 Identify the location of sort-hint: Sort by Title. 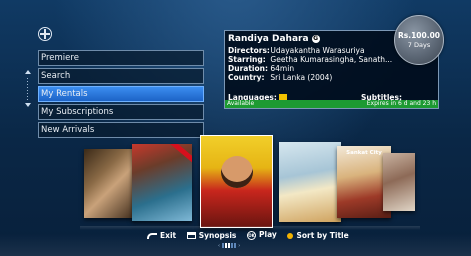
(318, 235).